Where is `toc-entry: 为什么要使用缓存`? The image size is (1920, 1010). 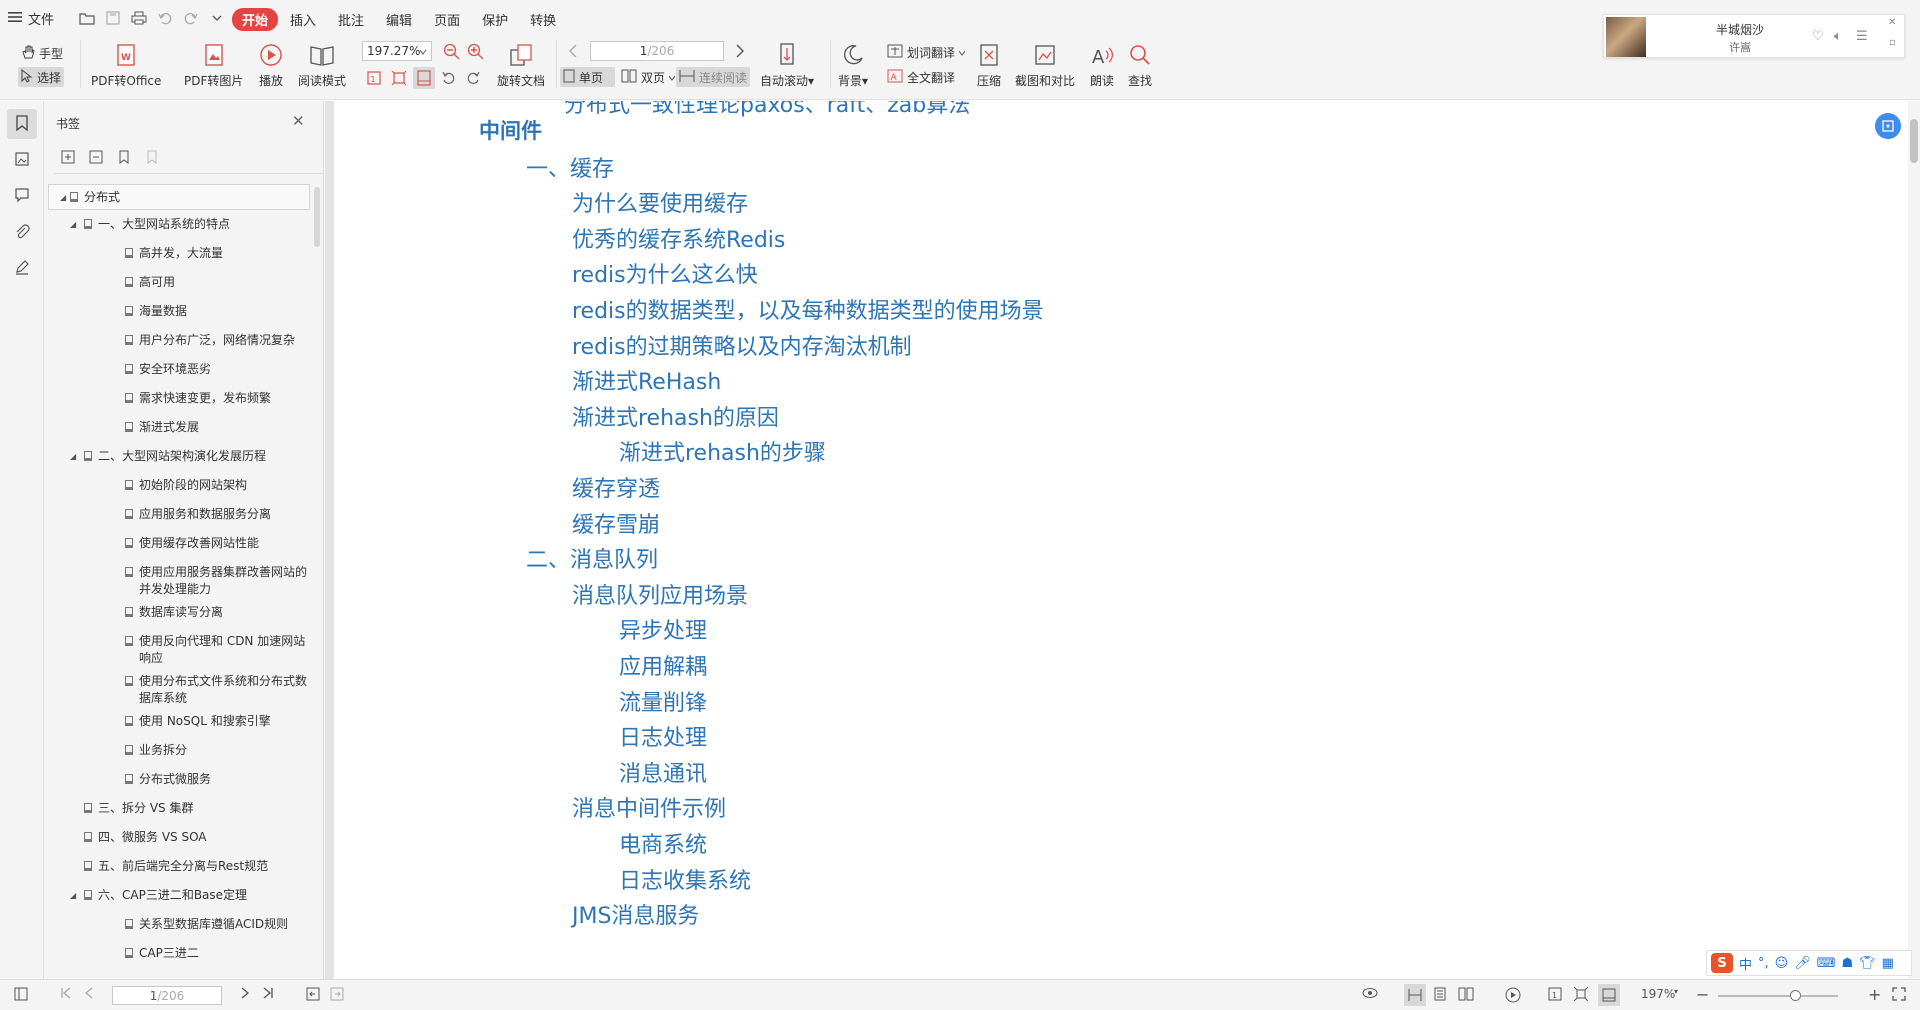
toc-entry: 为什么要使用缓存 is located at coordinates (660, 202).